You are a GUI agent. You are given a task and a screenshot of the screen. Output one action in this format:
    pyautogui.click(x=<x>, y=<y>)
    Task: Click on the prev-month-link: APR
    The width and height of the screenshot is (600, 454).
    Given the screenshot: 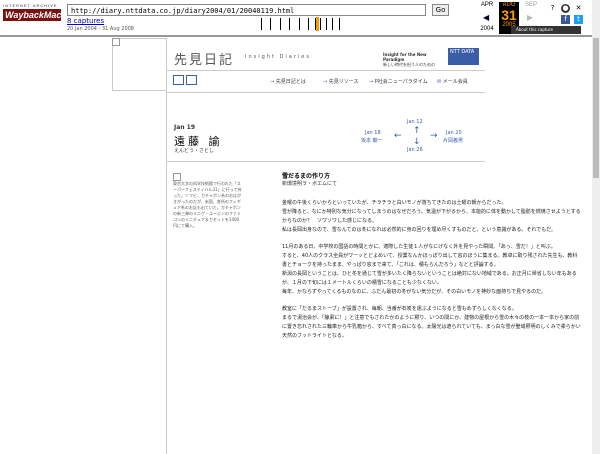 What is the action you would take?
    pyautogui.click(x=487, y=5)
    